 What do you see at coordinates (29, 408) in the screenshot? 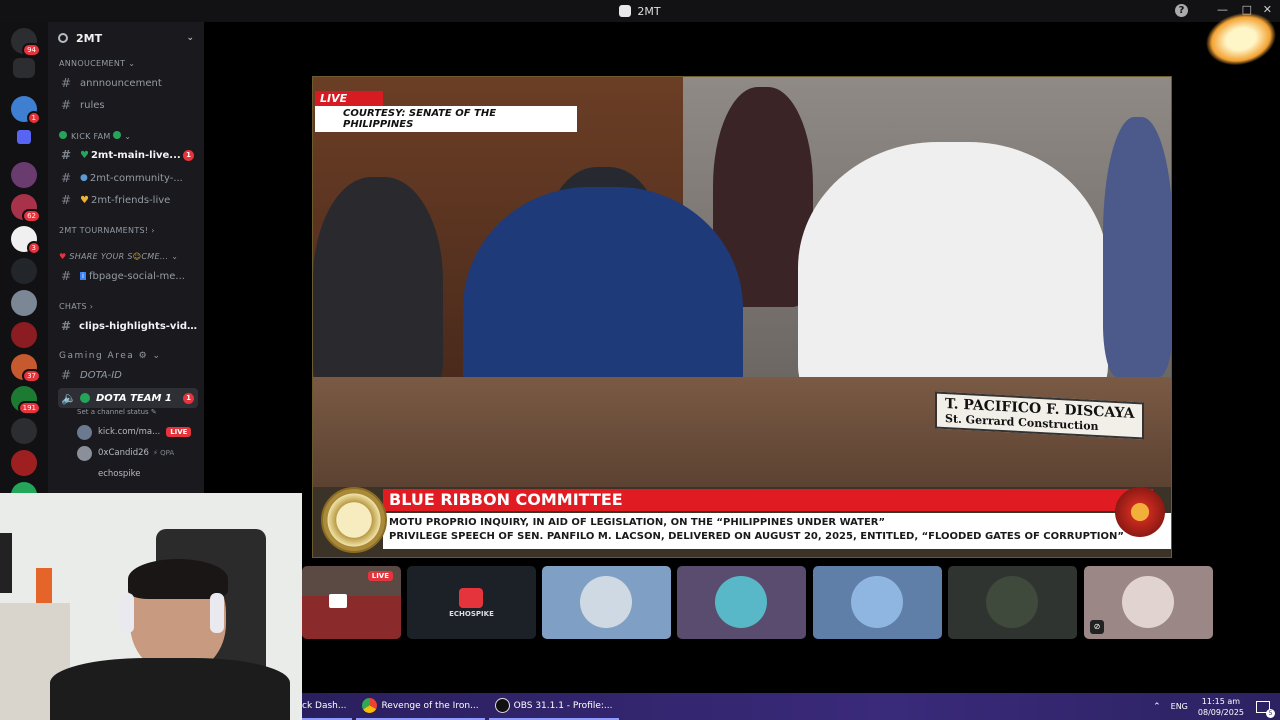
I see `mention-badge: 191` at bounding box center [29, 408].